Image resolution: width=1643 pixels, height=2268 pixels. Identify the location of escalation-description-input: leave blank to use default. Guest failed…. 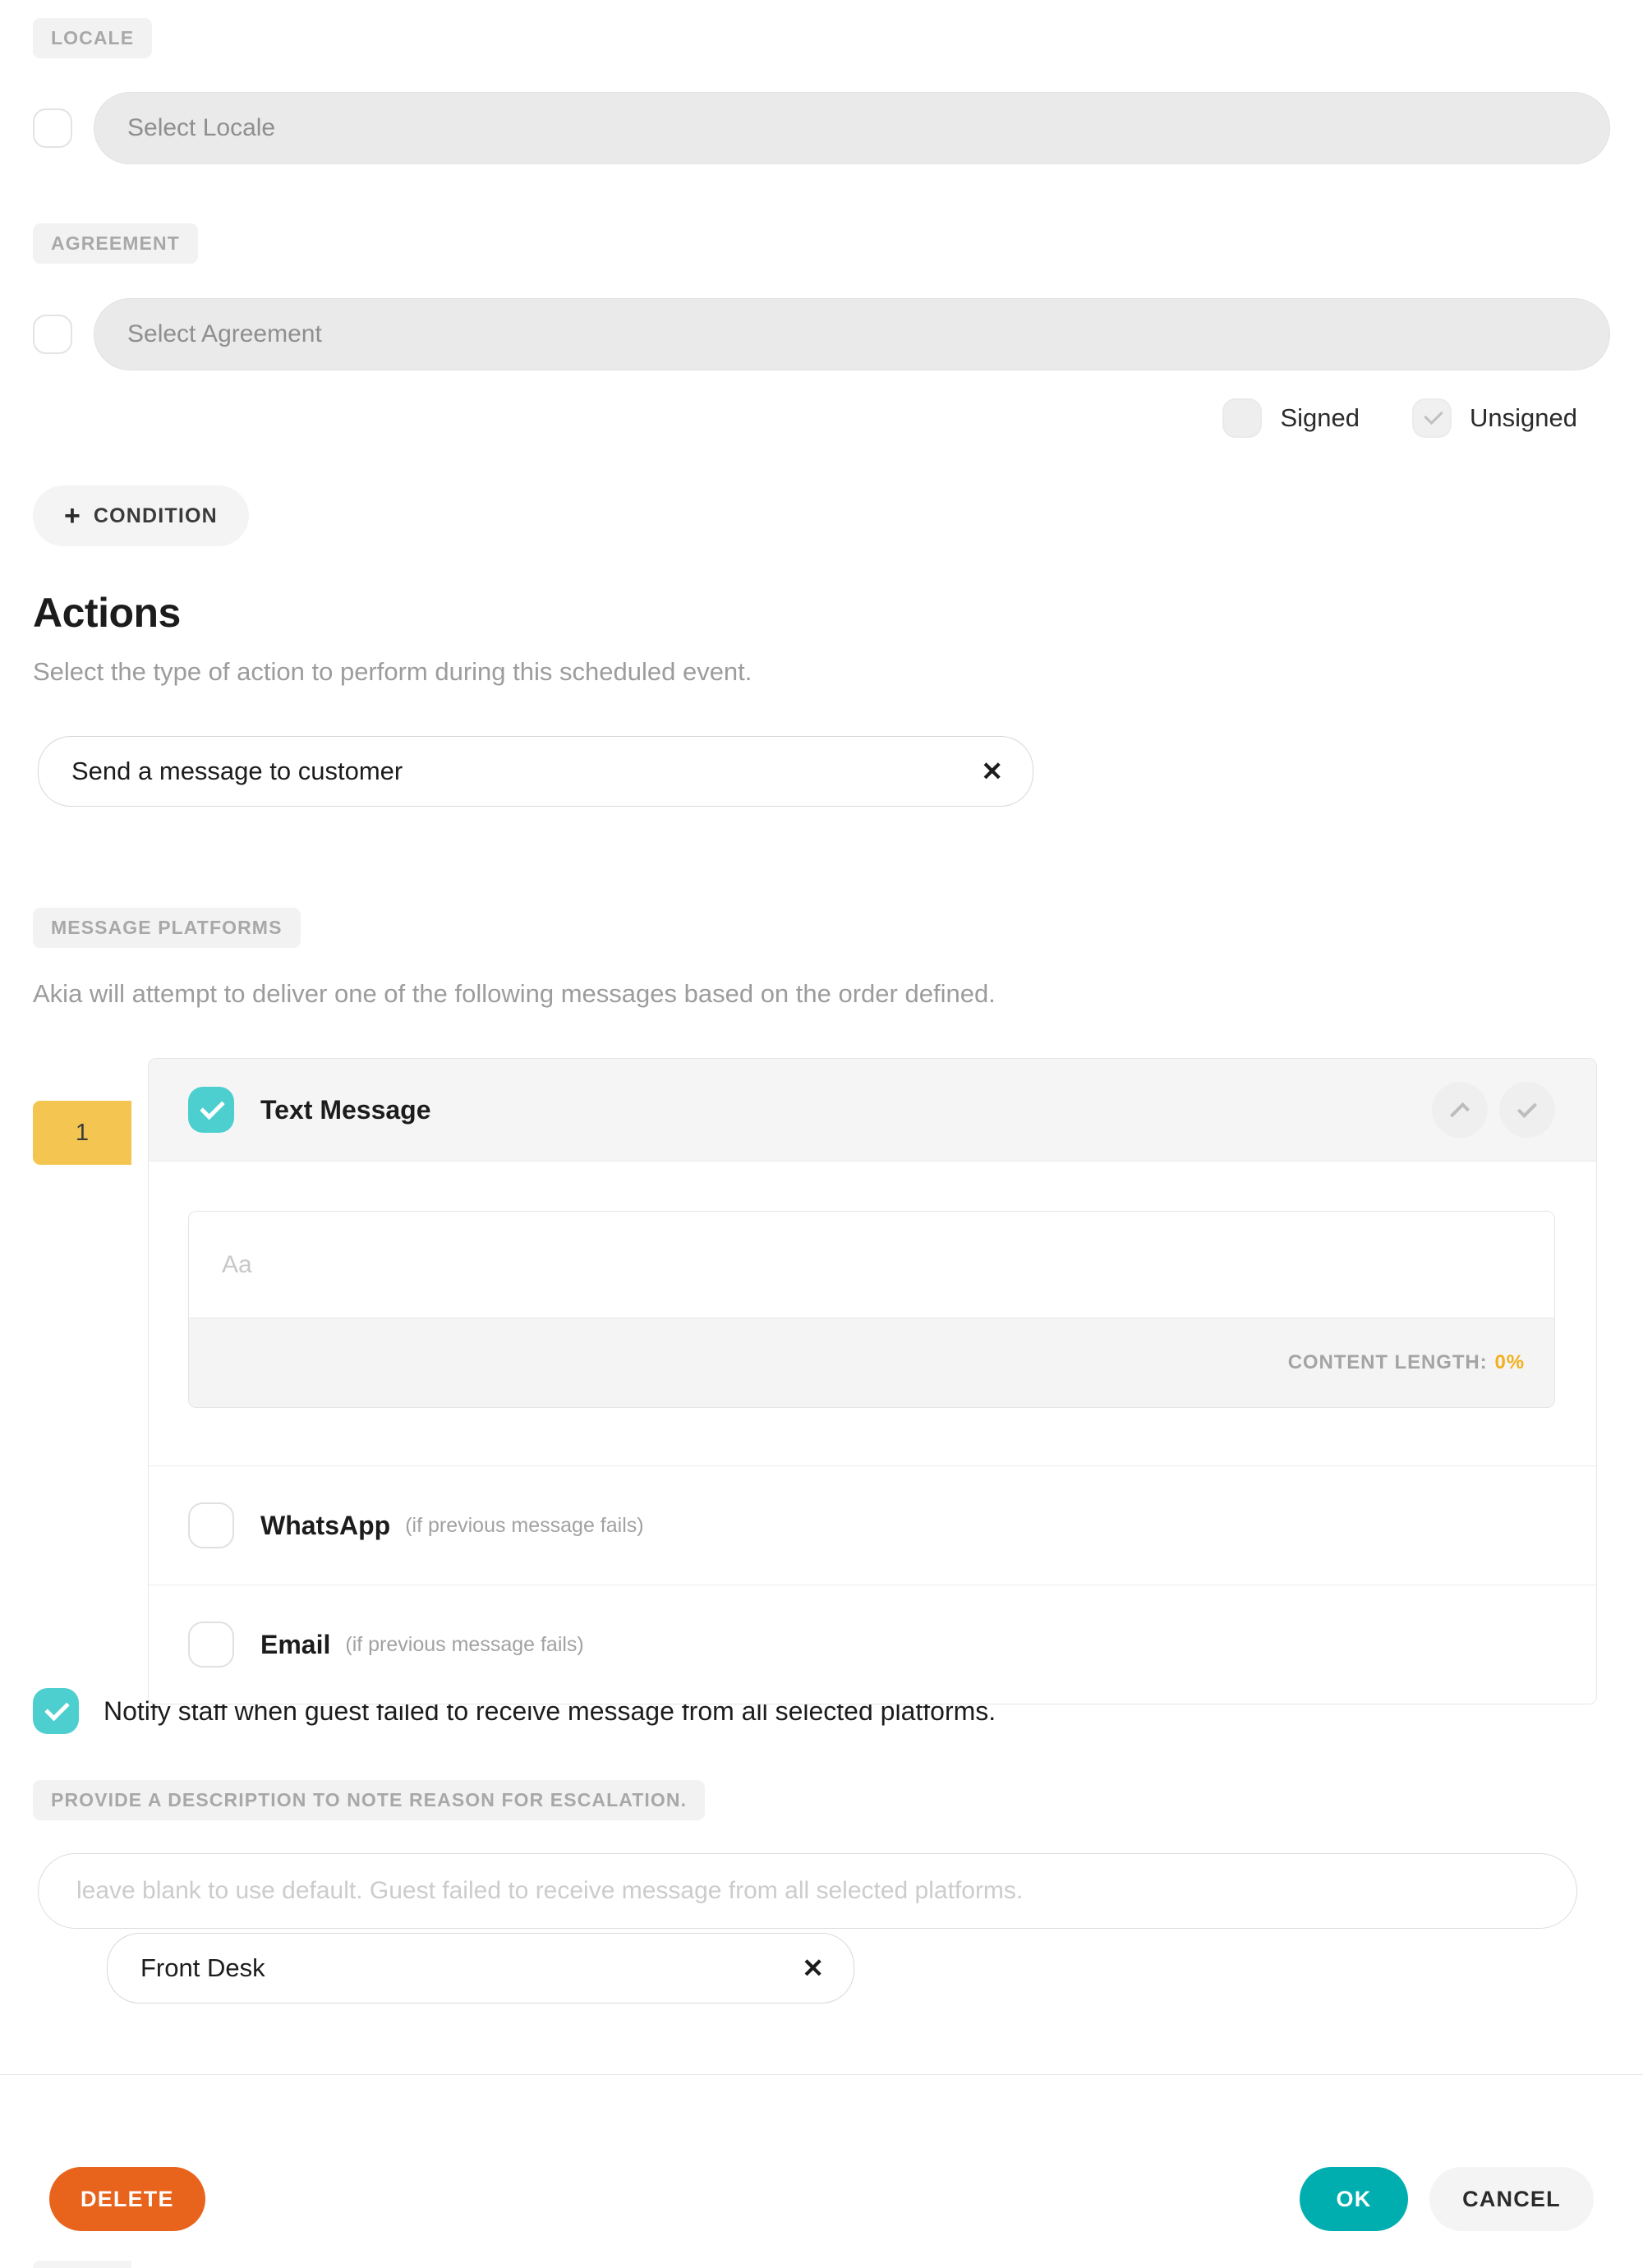
(807, 1891).